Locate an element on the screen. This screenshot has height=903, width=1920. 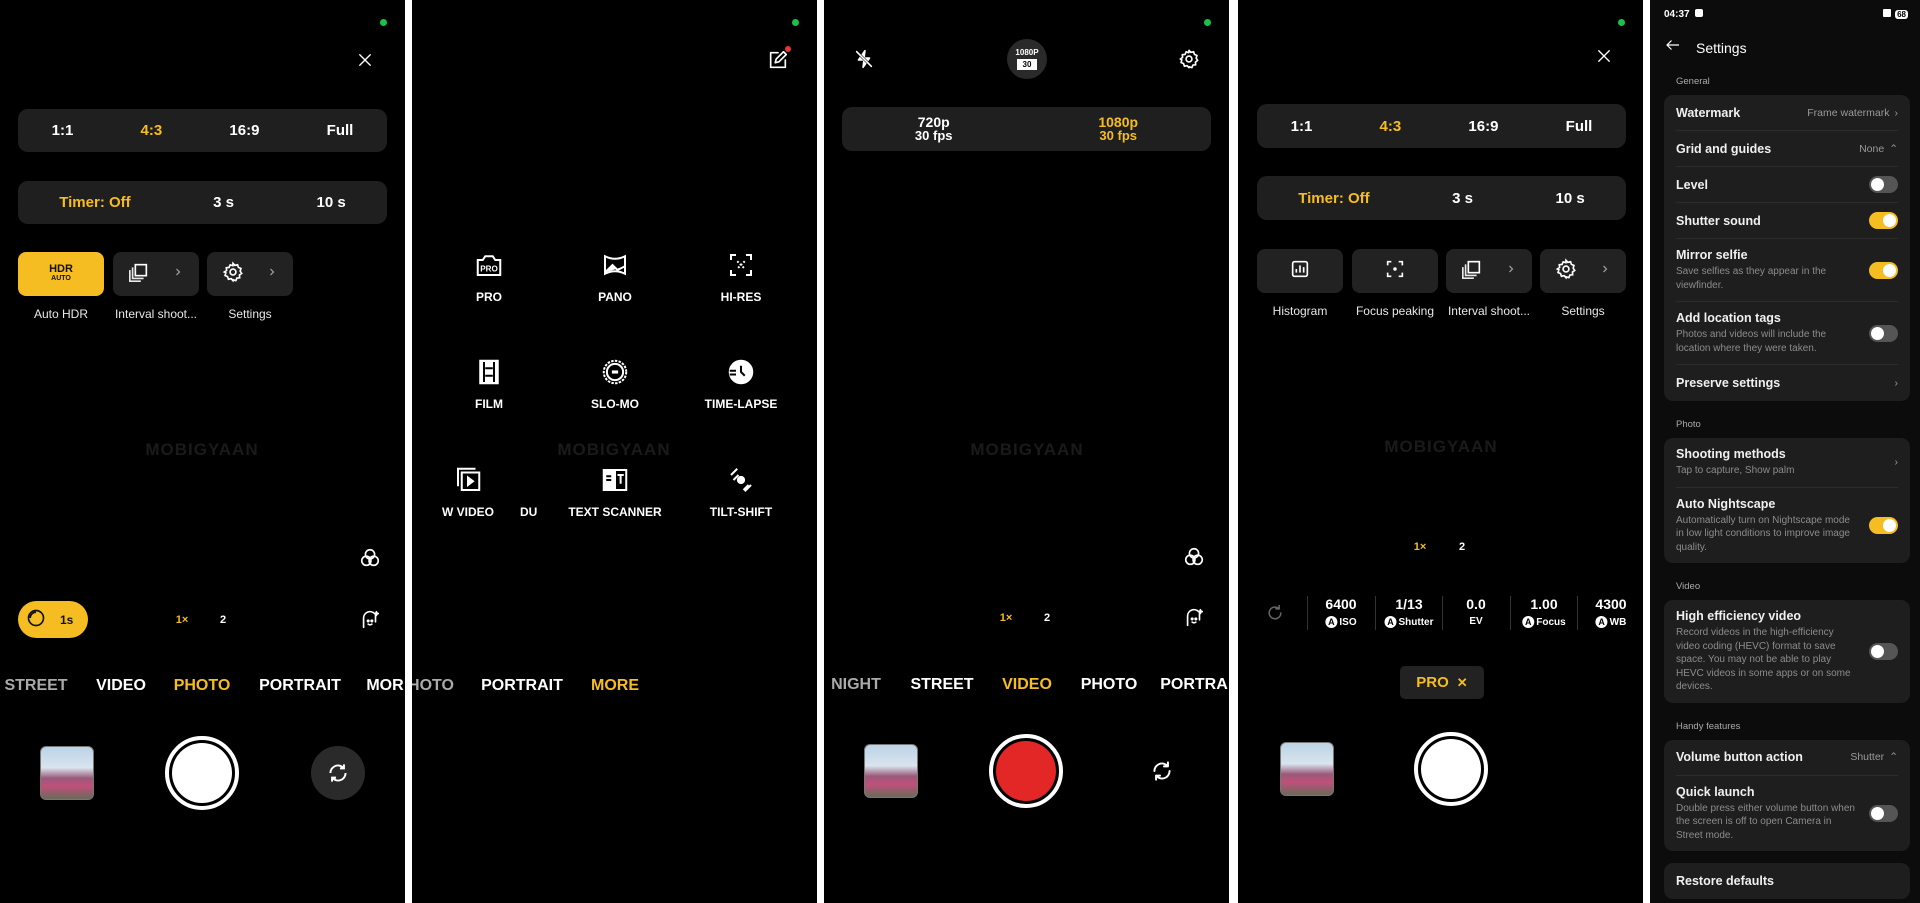
setting-level: Level is located at coordinates (1787, 185).